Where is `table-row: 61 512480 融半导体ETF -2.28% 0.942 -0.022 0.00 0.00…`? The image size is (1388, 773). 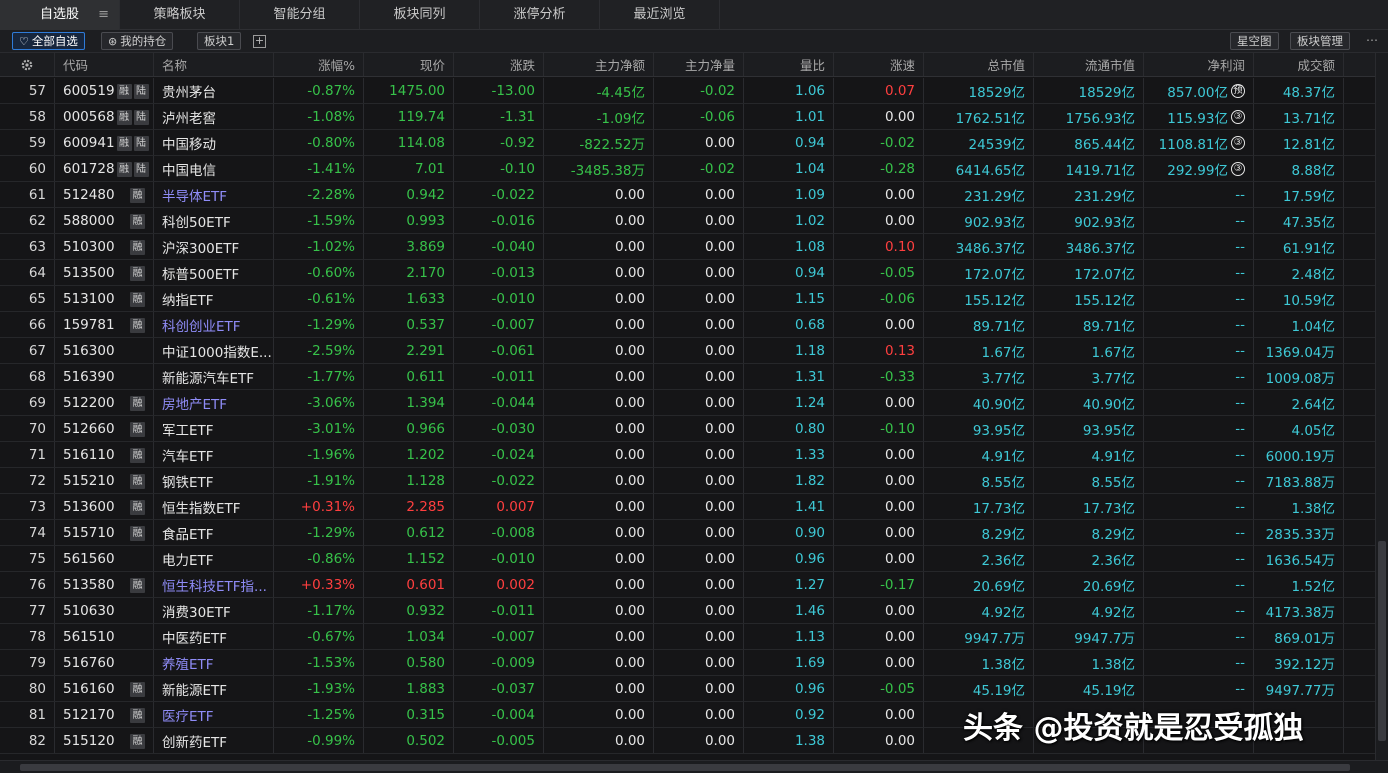
table-row: 61 512480 融半导体ETF -2.28% 0.942 -0.022 0.00 0.00… is located at coordinates (687, 195).